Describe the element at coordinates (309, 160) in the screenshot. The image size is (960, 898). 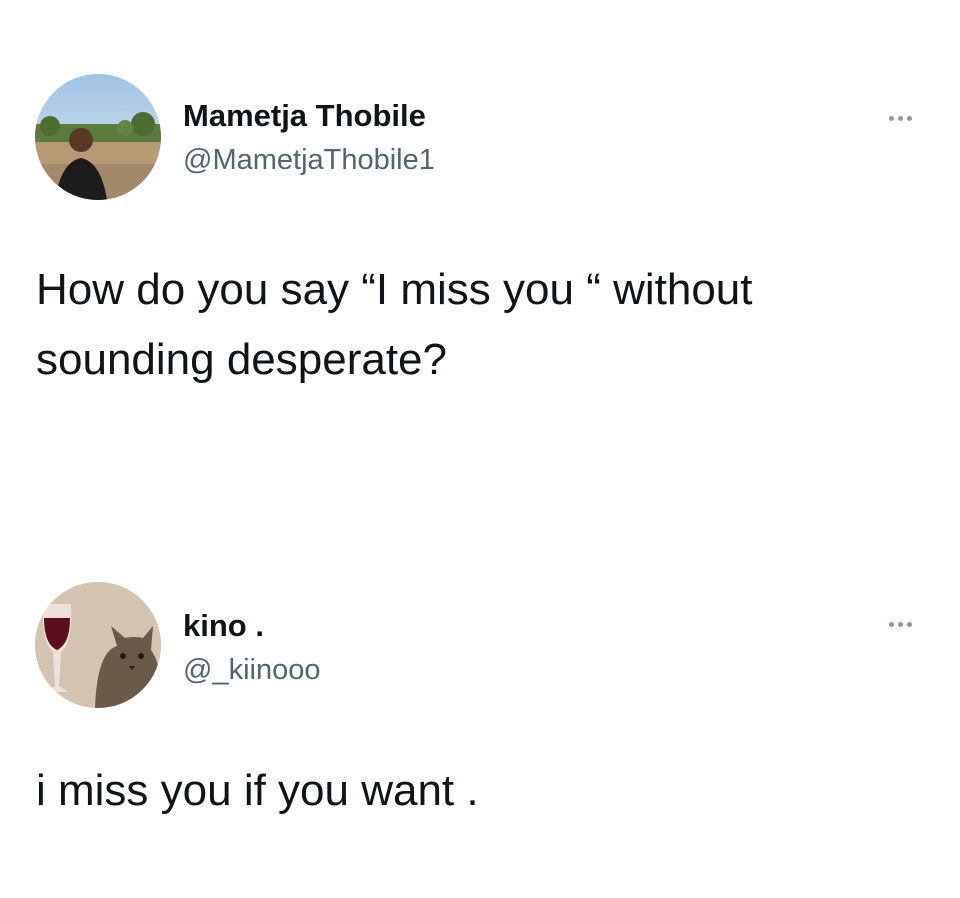
I see `user-handle: @MametjaThobile1` at that location.